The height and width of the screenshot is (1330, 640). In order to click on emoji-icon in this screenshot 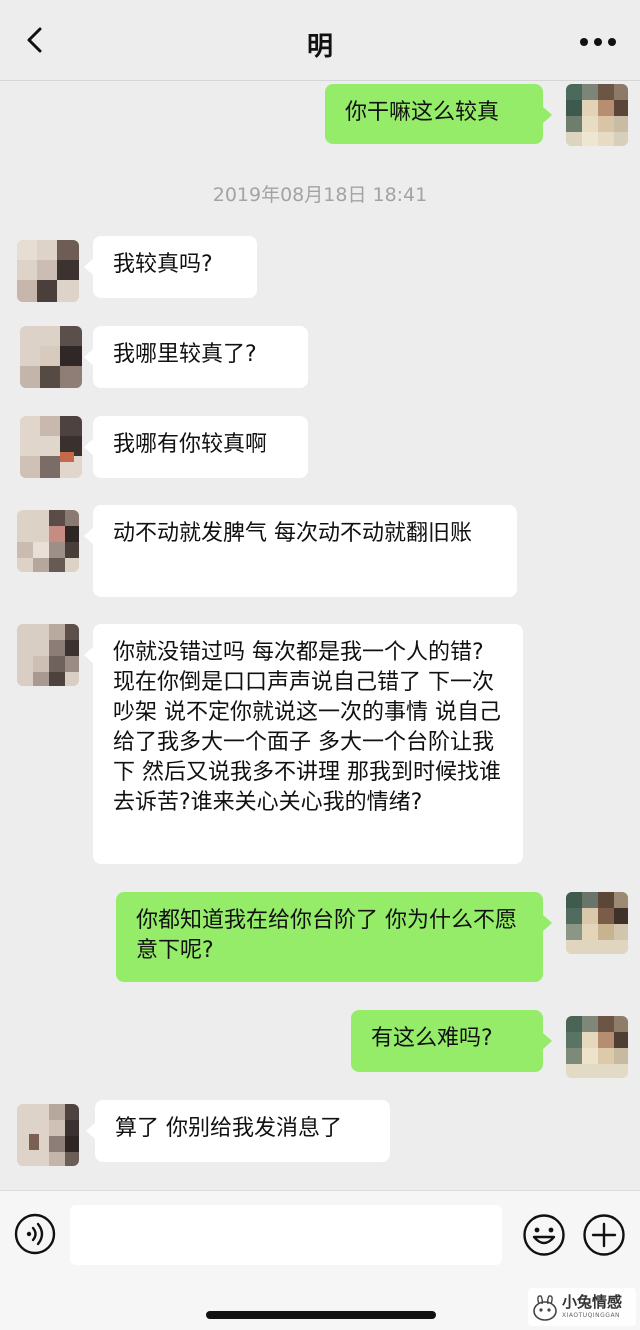, I will do `click(544, 1235)`.